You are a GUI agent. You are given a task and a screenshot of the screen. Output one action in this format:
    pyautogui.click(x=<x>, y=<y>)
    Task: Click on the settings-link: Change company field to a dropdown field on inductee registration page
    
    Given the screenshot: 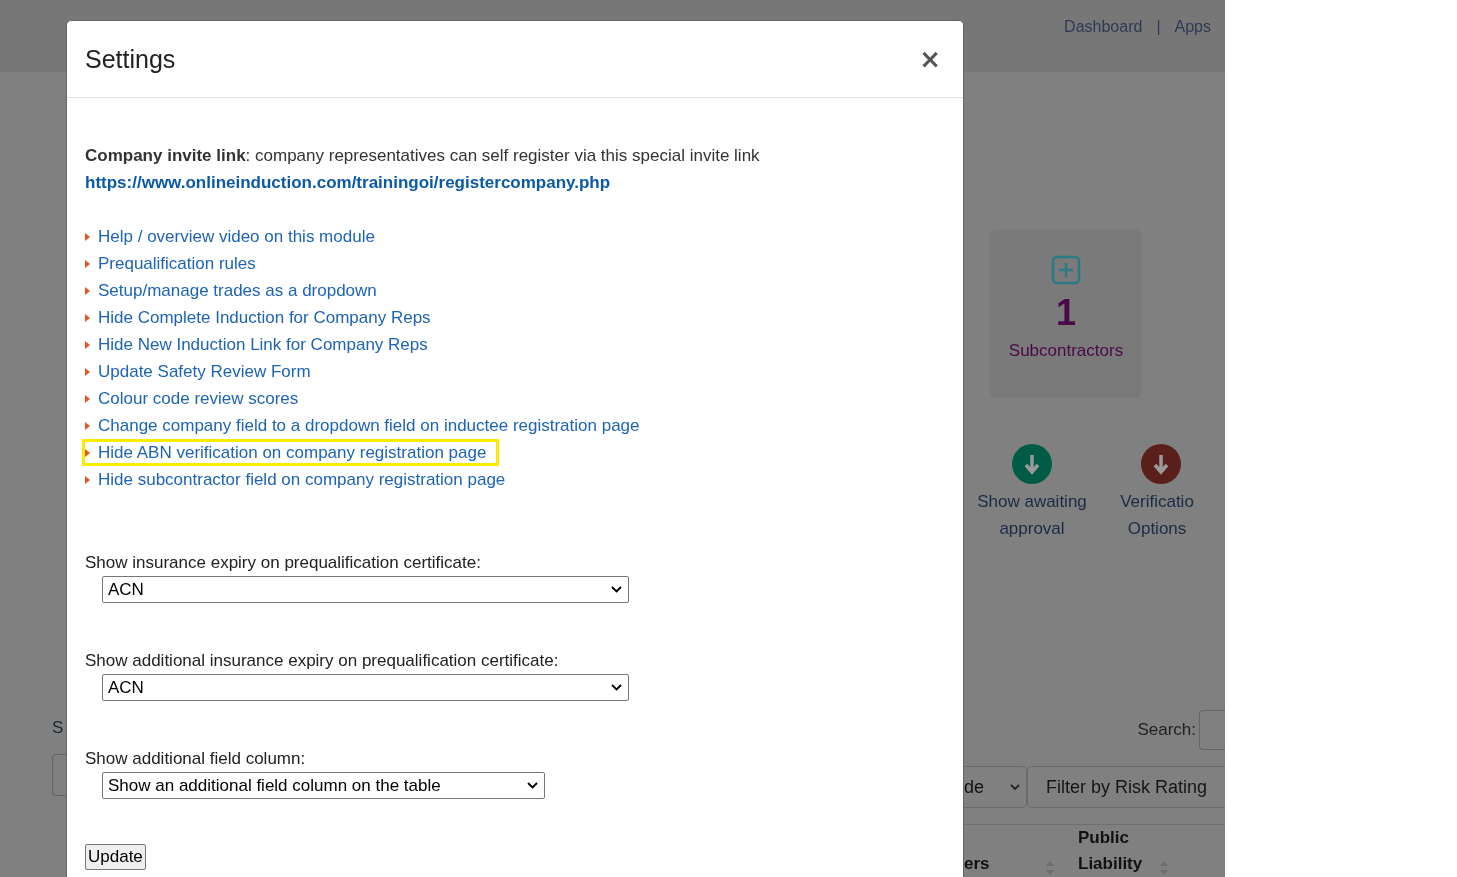 What is the action you would take?
    pyautogui.click(x=369, y=425)
    